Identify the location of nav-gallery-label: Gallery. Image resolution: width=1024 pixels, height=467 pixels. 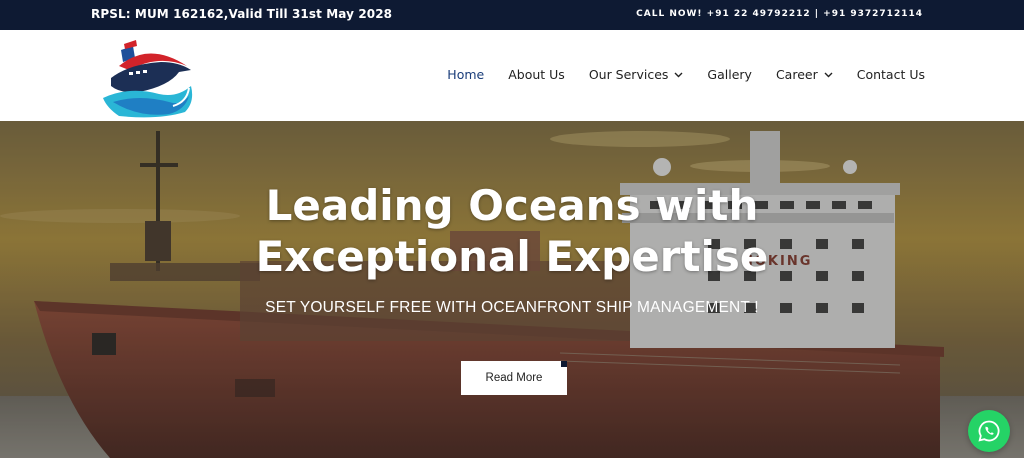
(729, 74).